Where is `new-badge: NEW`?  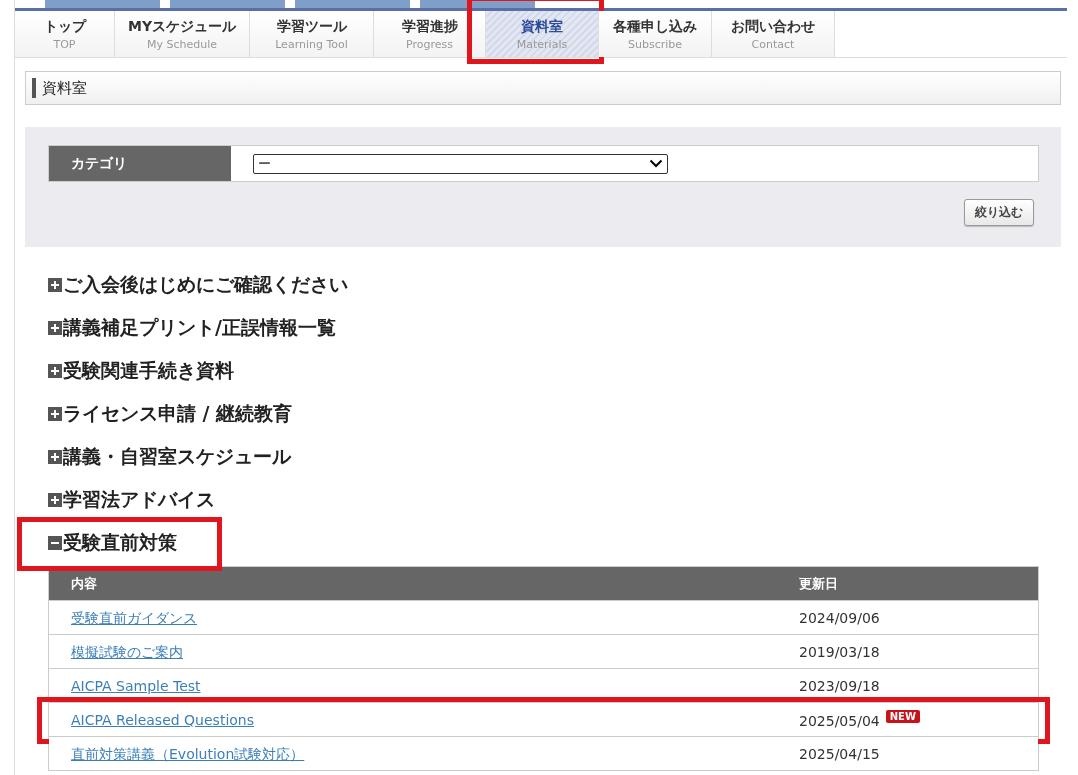 new-badge: NEW is located at coordinates (902, 716).